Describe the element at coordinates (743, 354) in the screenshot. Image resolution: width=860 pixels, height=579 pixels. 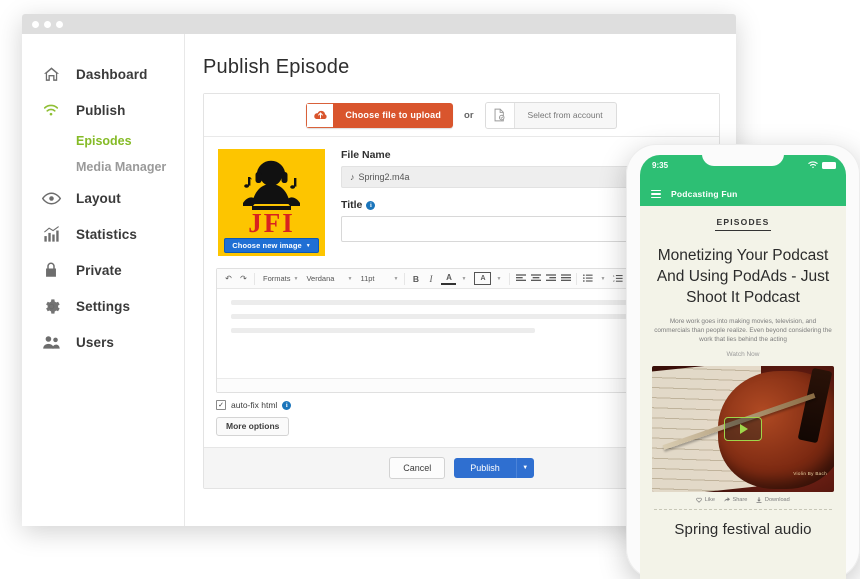
I see `watch-now-label: Watch Now` at that location.